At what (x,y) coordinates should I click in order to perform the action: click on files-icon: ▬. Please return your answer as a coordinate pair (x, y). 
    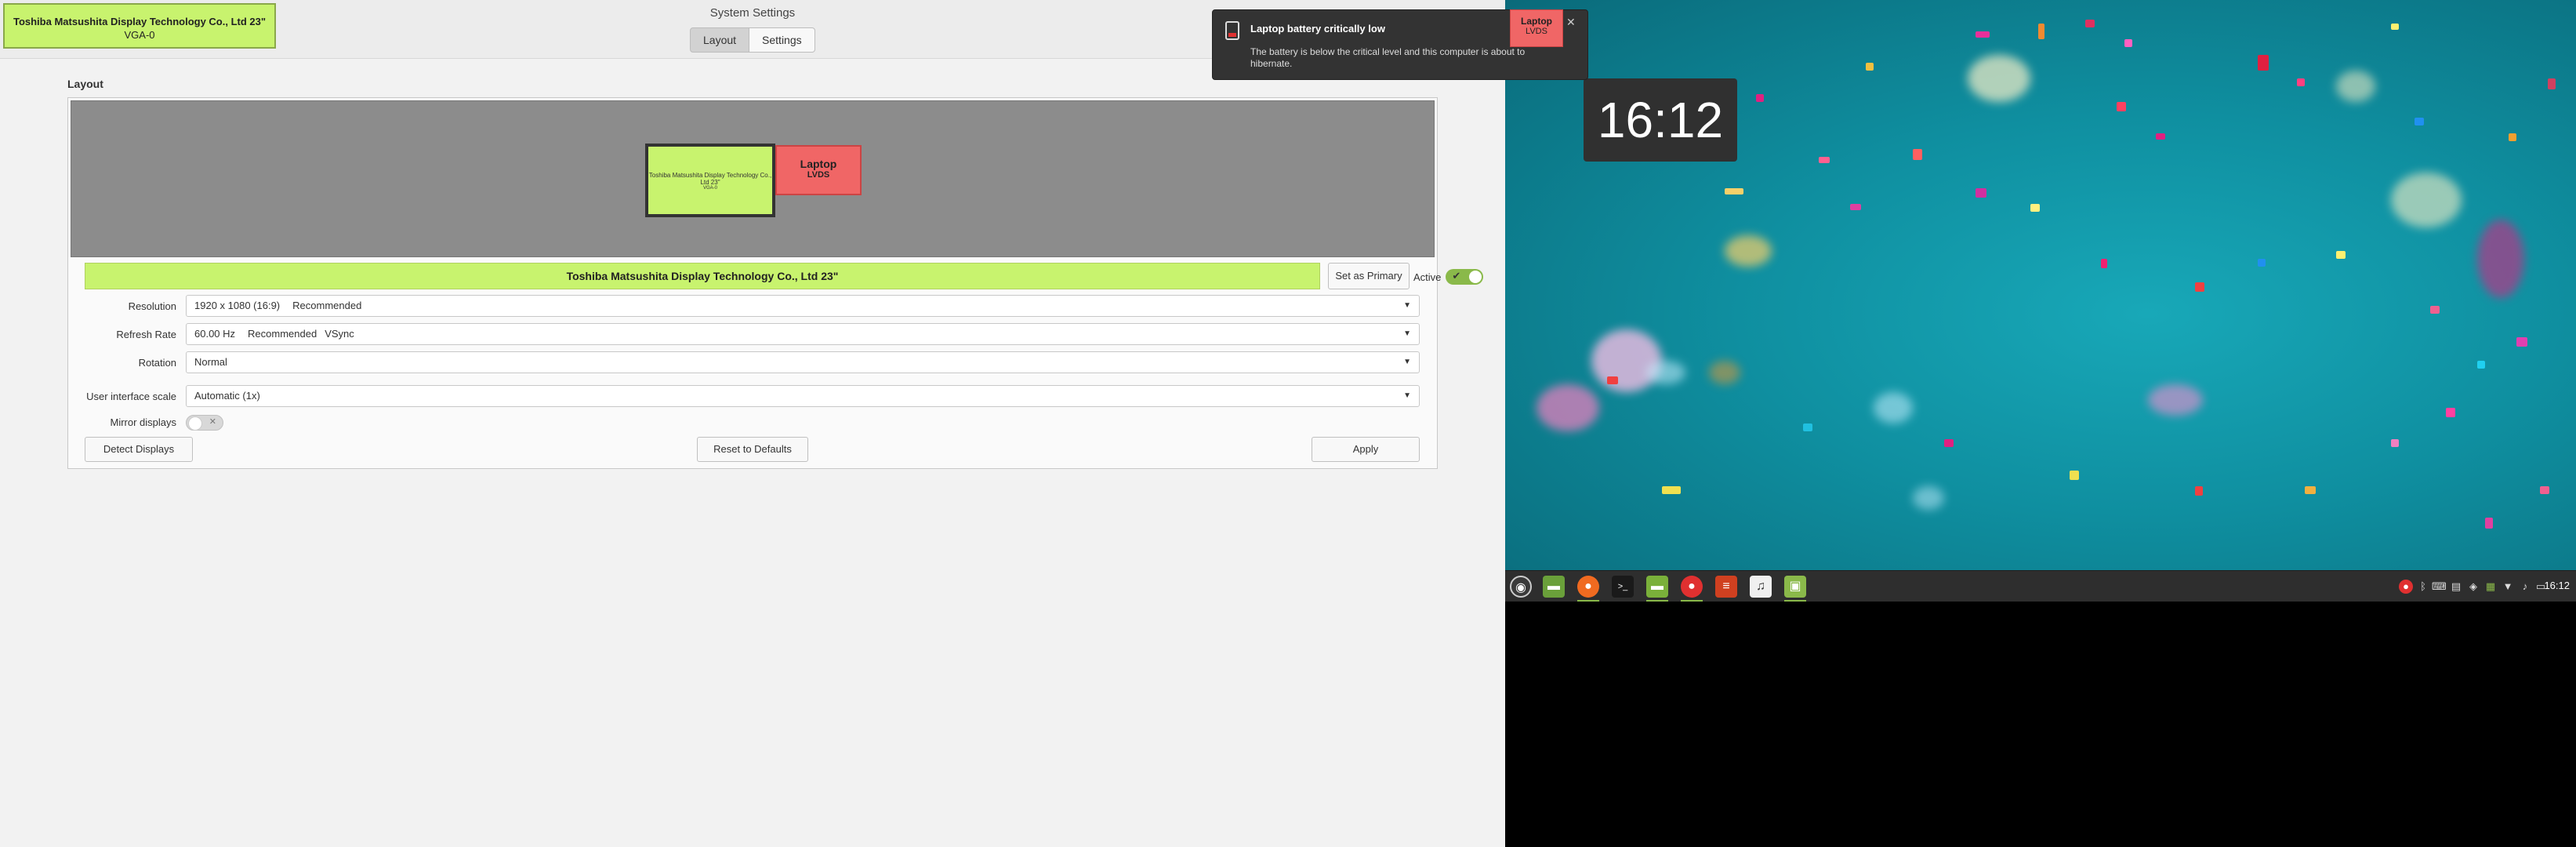
    Looking at the image, I should click on (1657, 587).